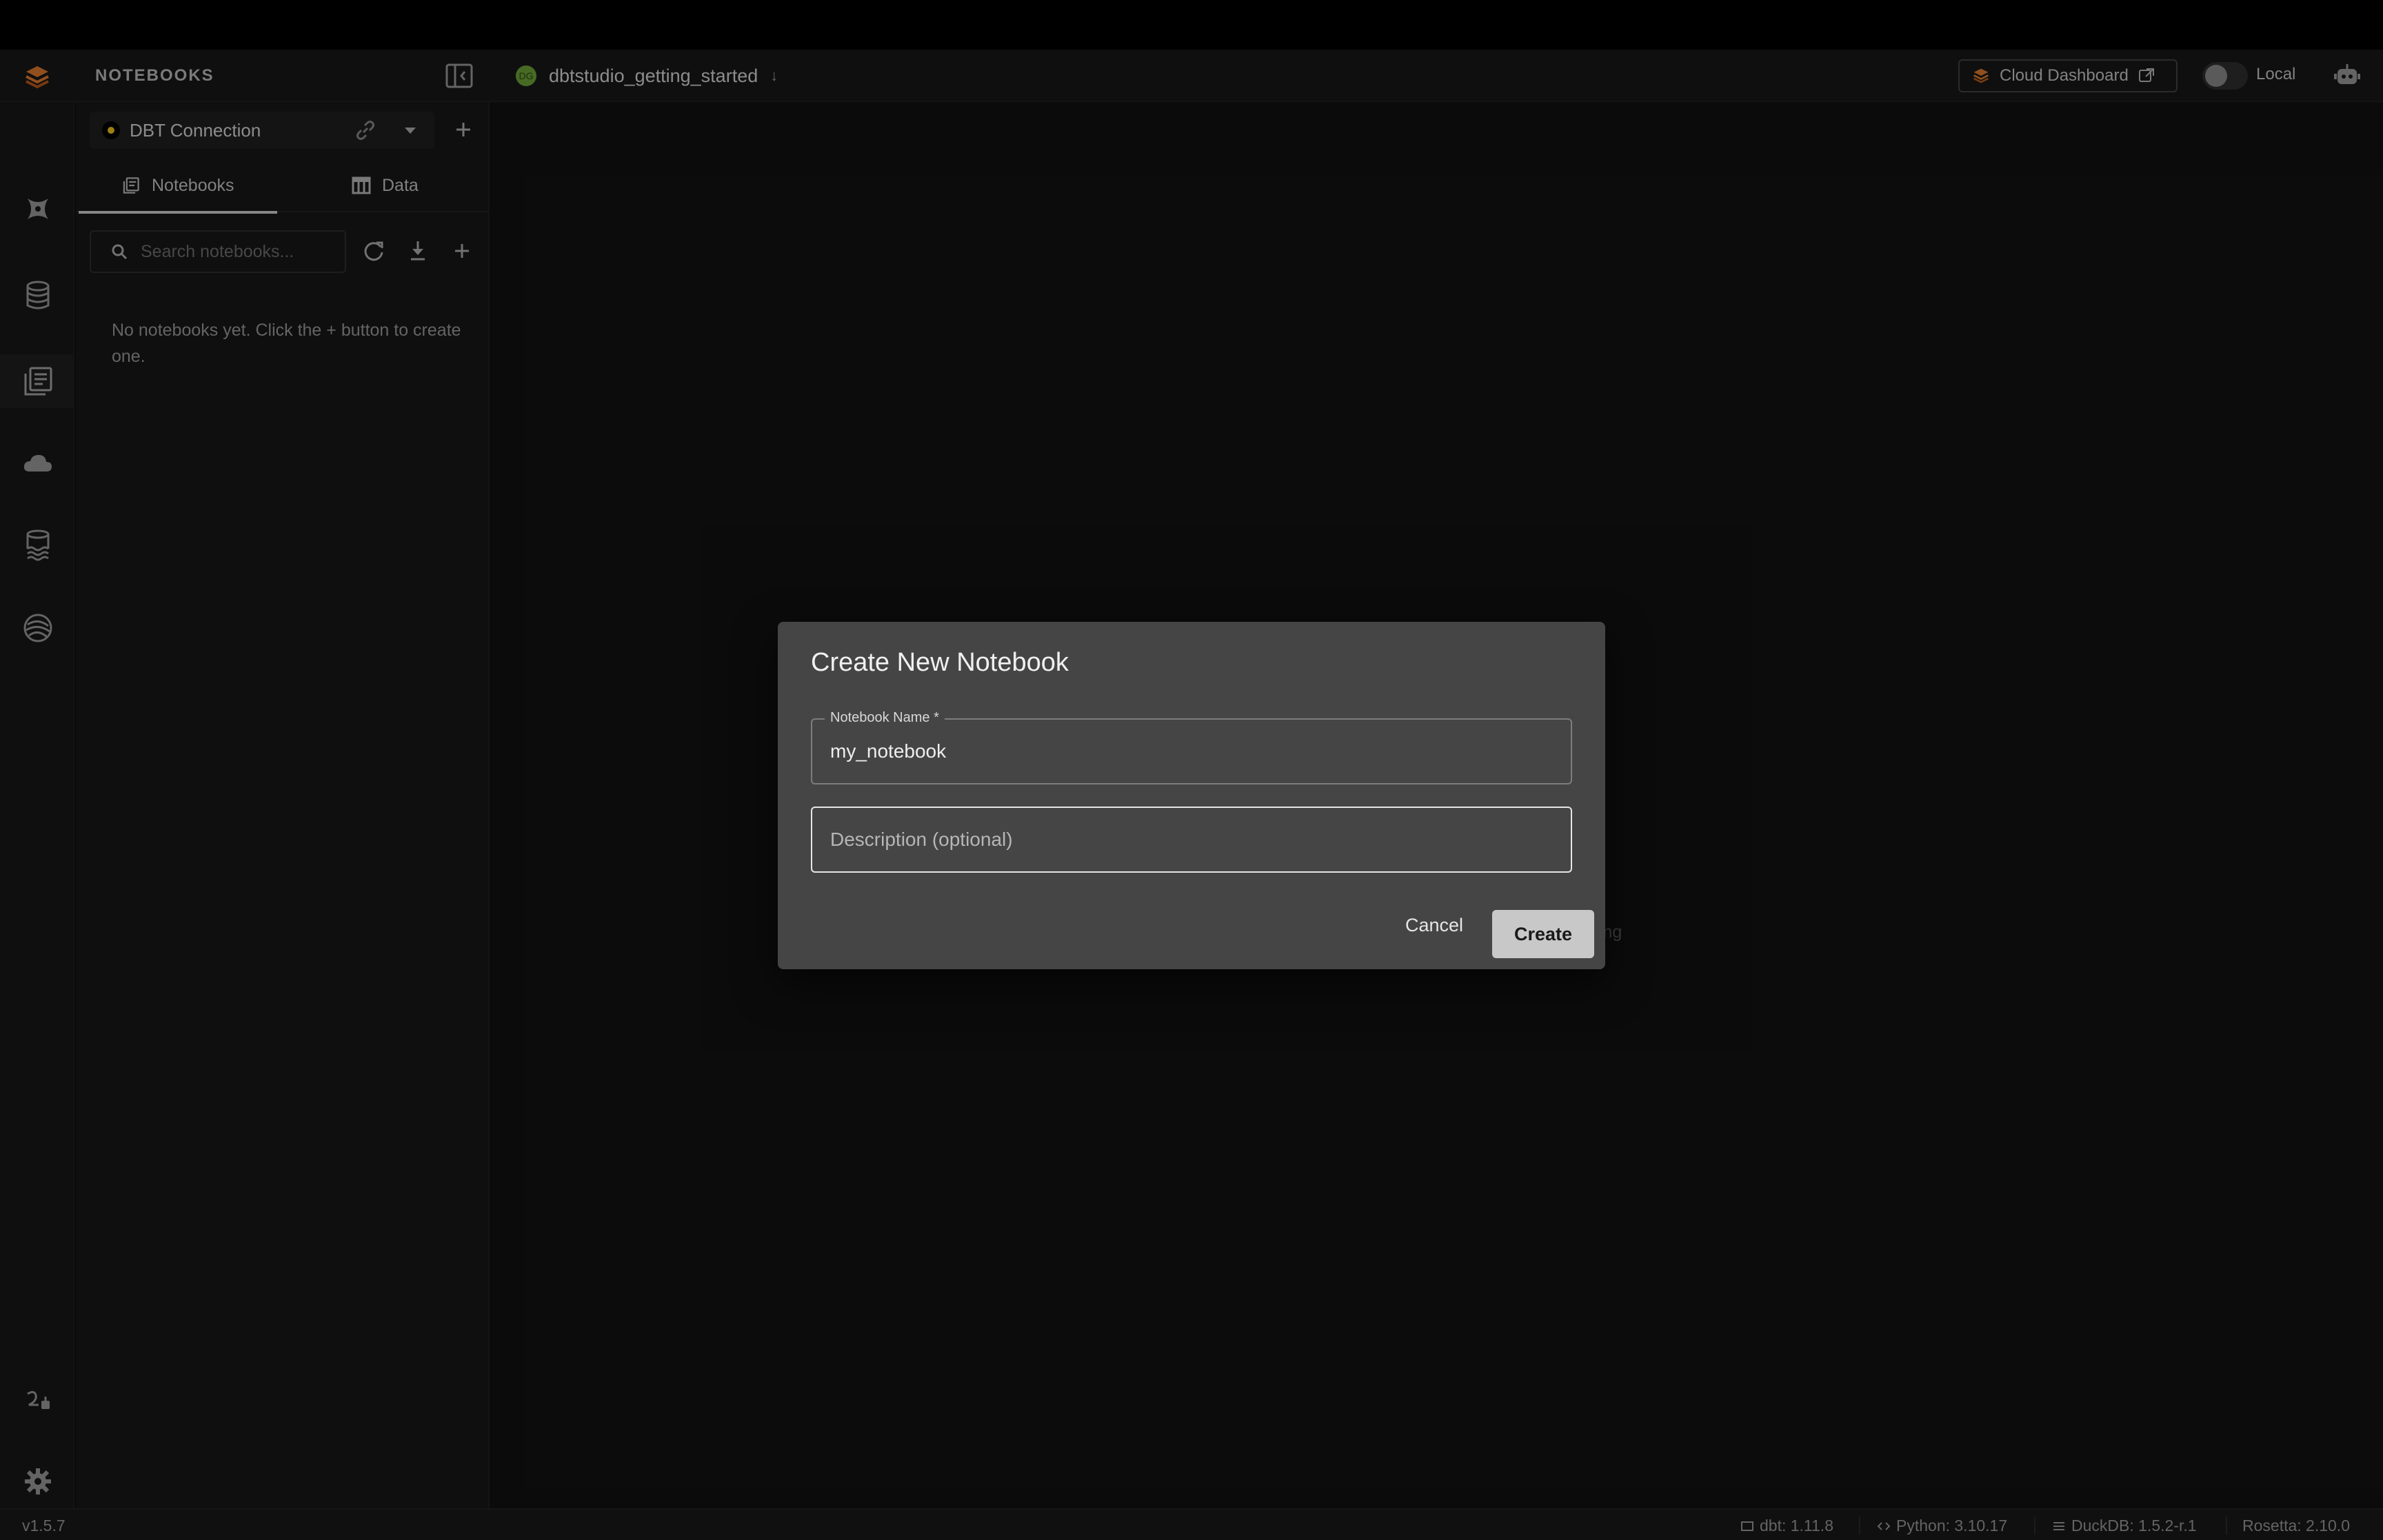  Describe the element at coordinates (1195, 752) in the screenshot. I see `notebook-name-input` at that location.